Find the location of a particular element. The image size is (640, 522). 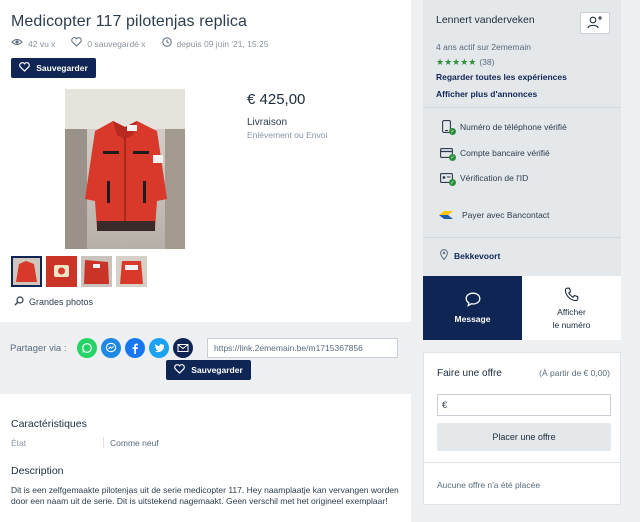

listing-title: Medicopter 117 pilotenjas replica is located at coordinates (129, 21).